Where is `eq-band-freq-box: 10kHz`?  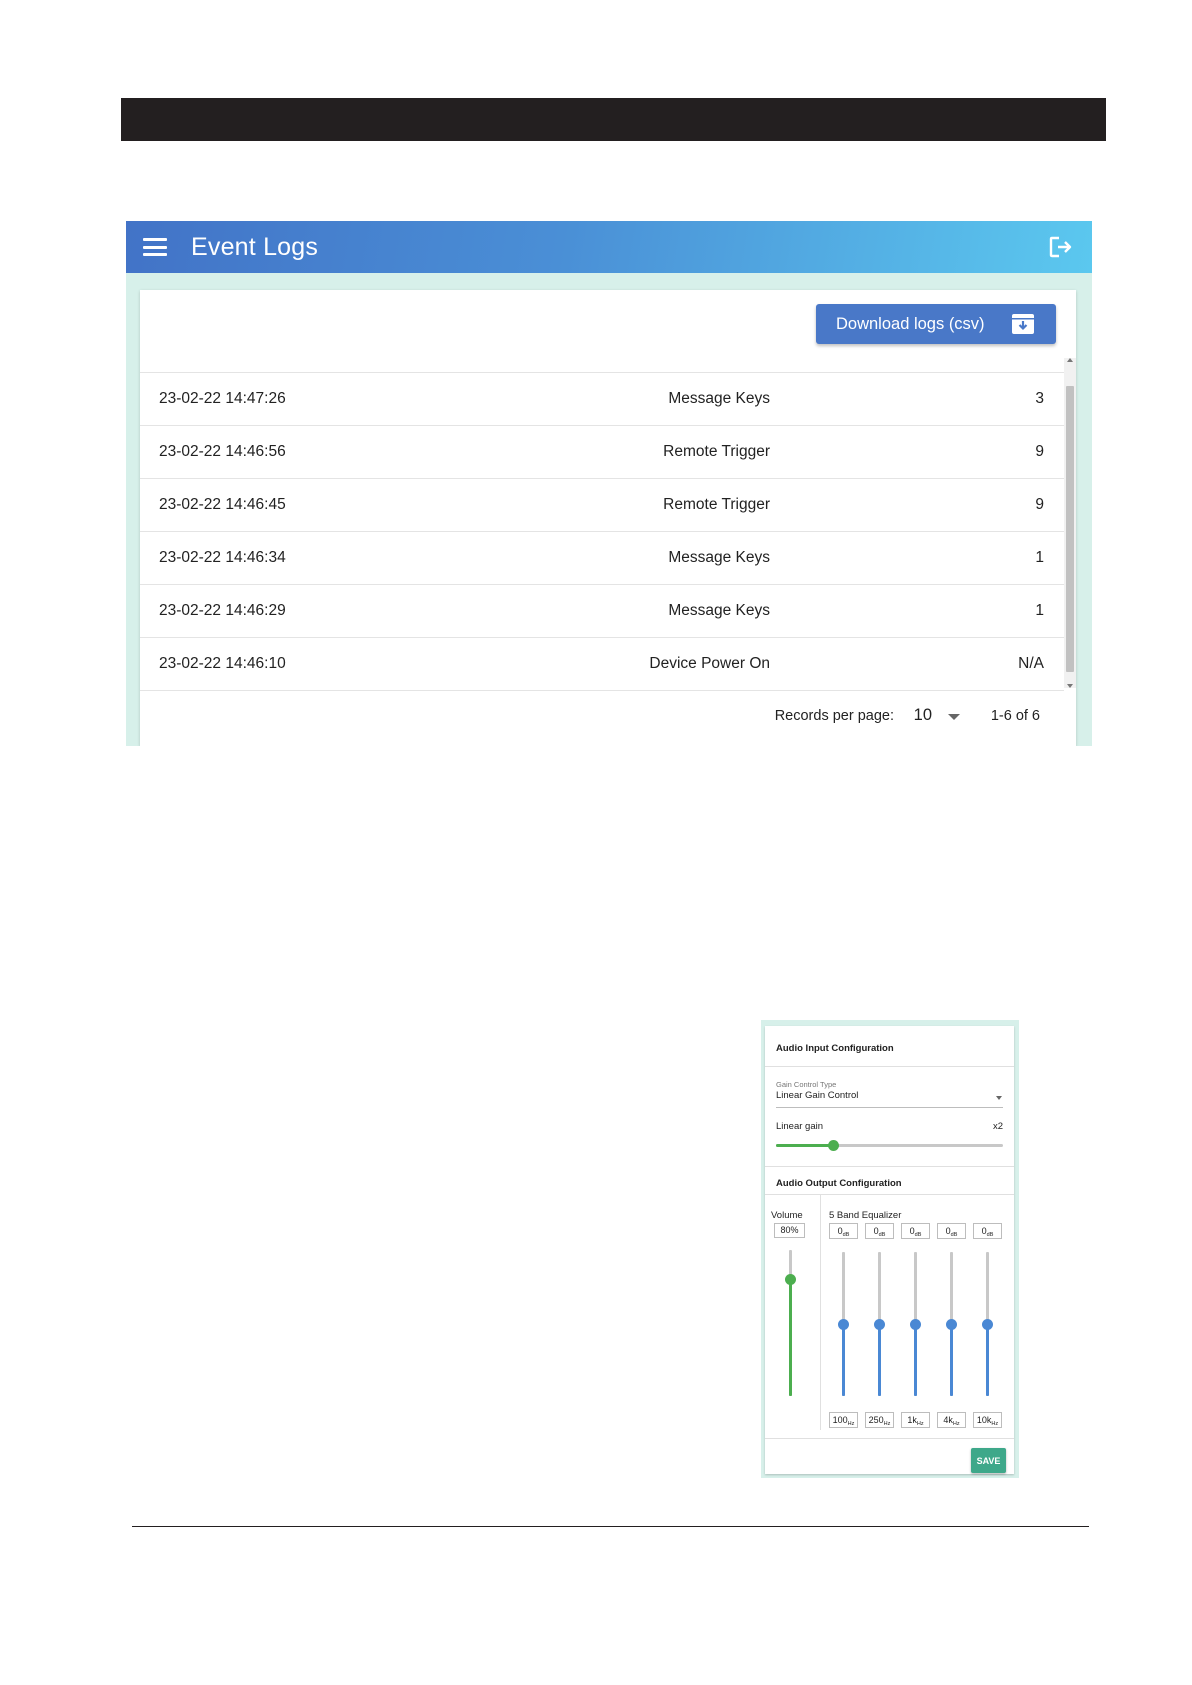
eq-band-freq-box: 10kHz is located at coordinates (987, 1420).